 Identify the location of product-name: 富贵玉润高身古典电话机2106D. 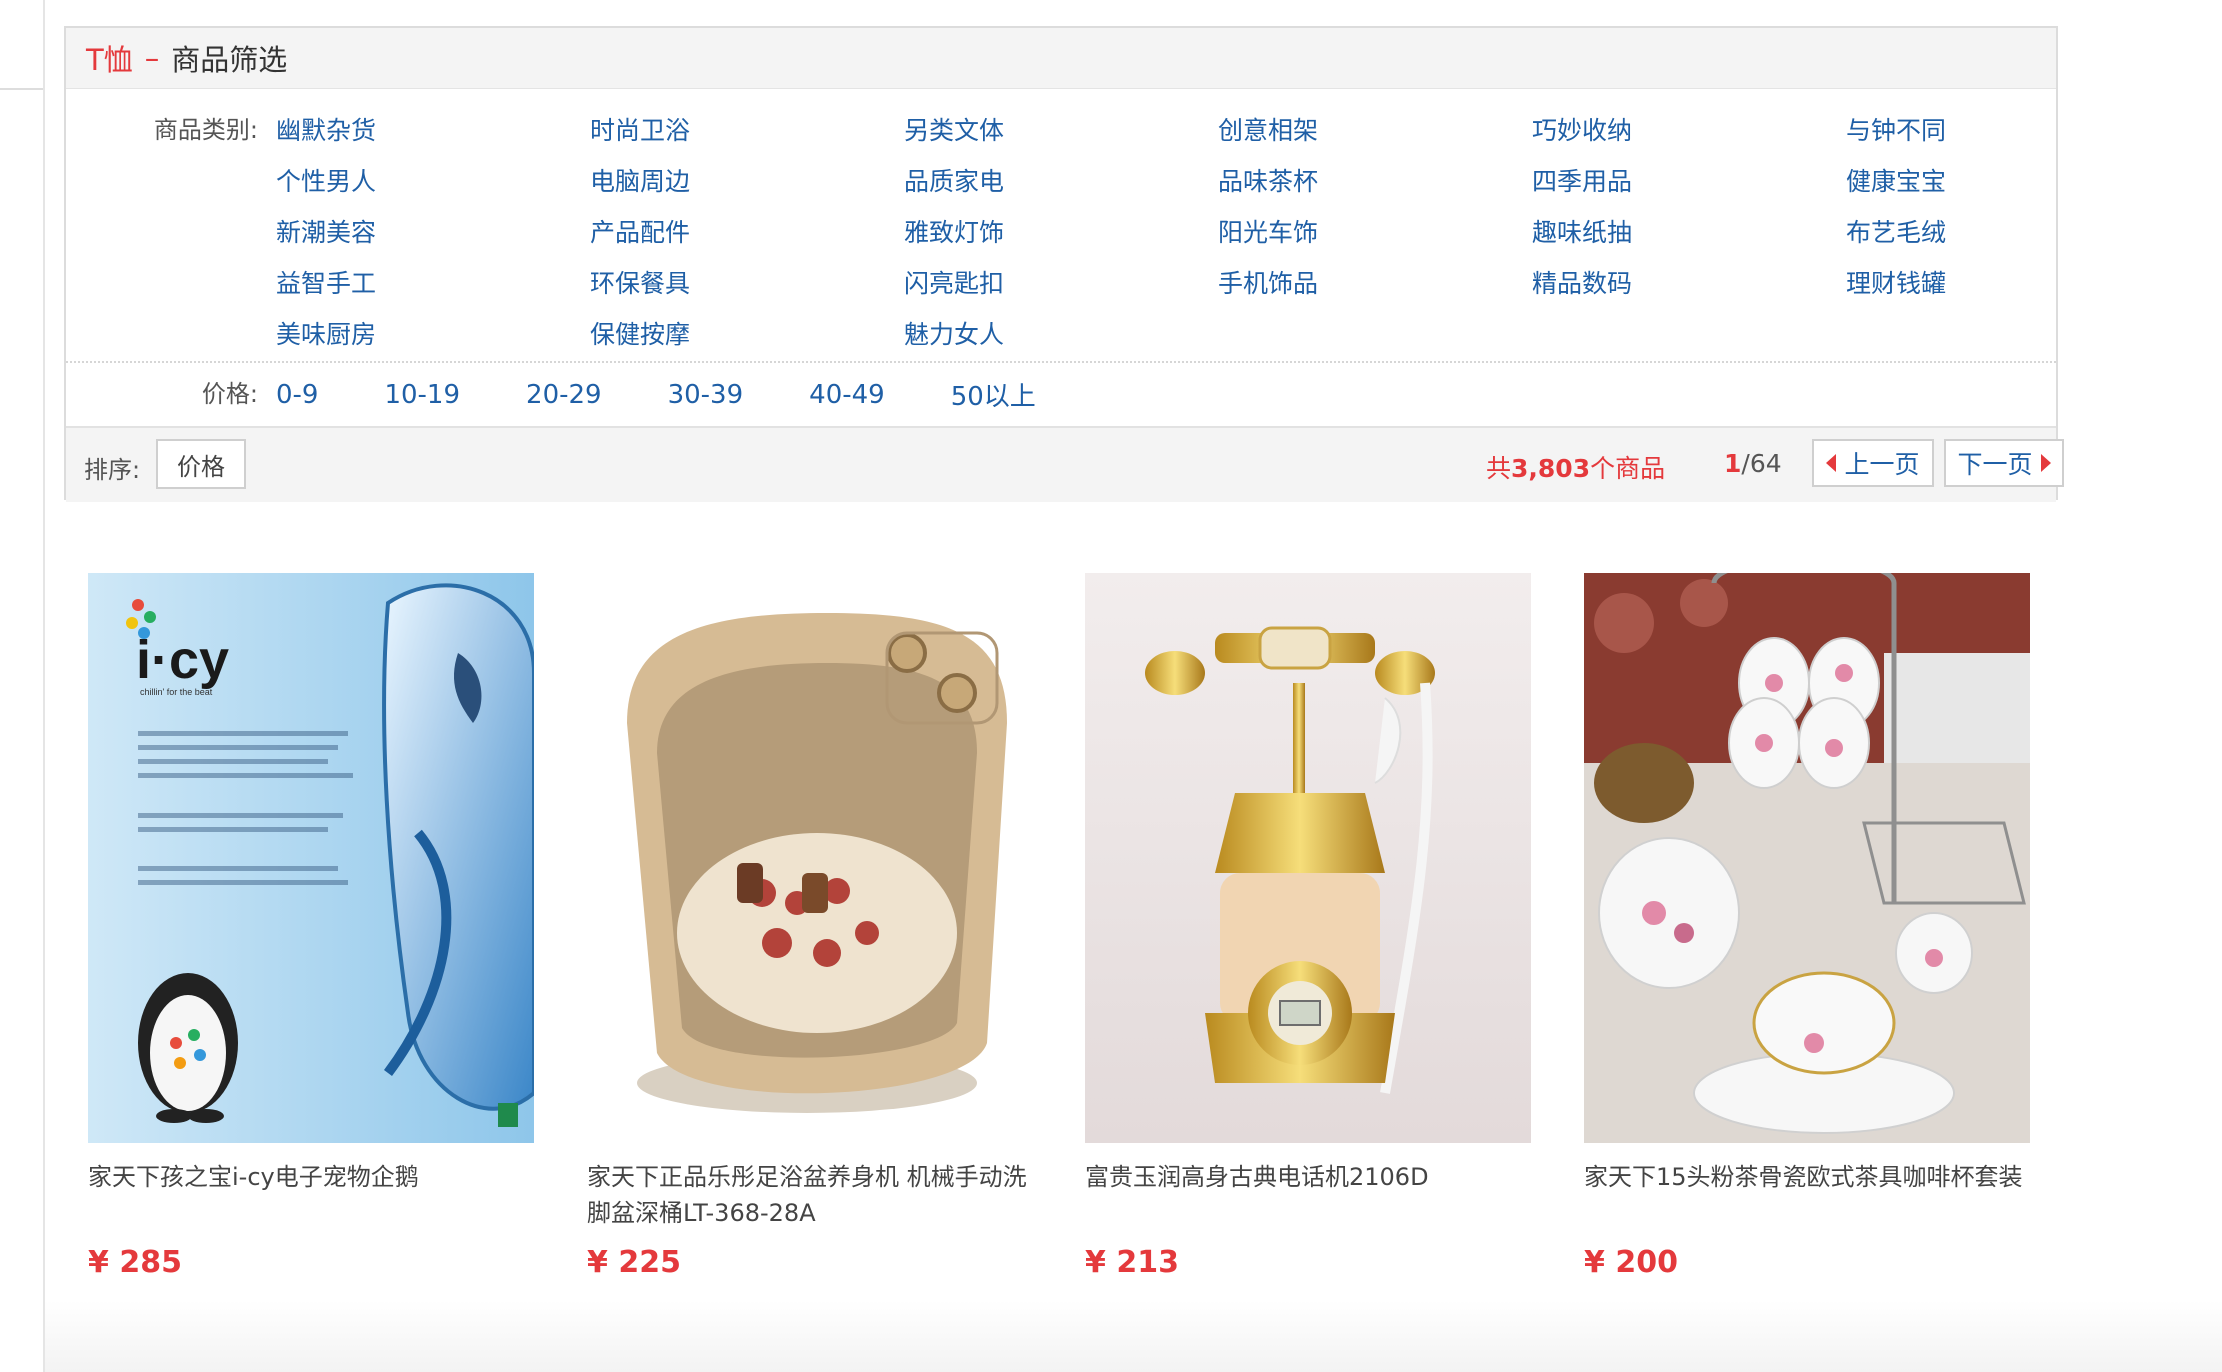
(1308, 1195).